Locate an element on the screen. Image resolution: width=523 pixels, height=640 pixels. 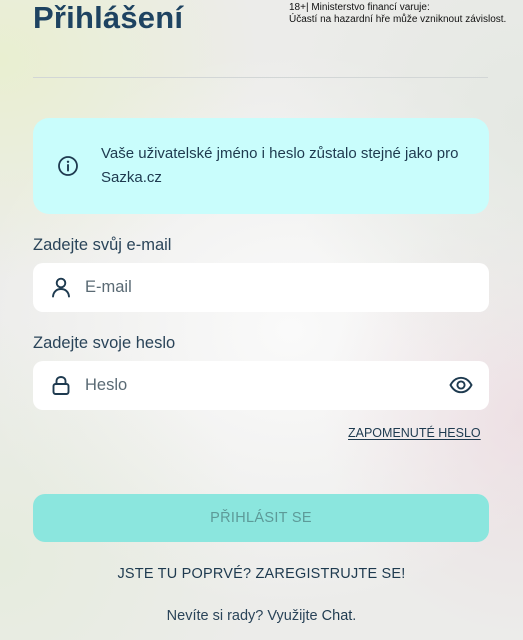
register-line: JSTE TU POPRVÉ? ZAREGISTRUJTE SE! is located at coordinates (261, 574).